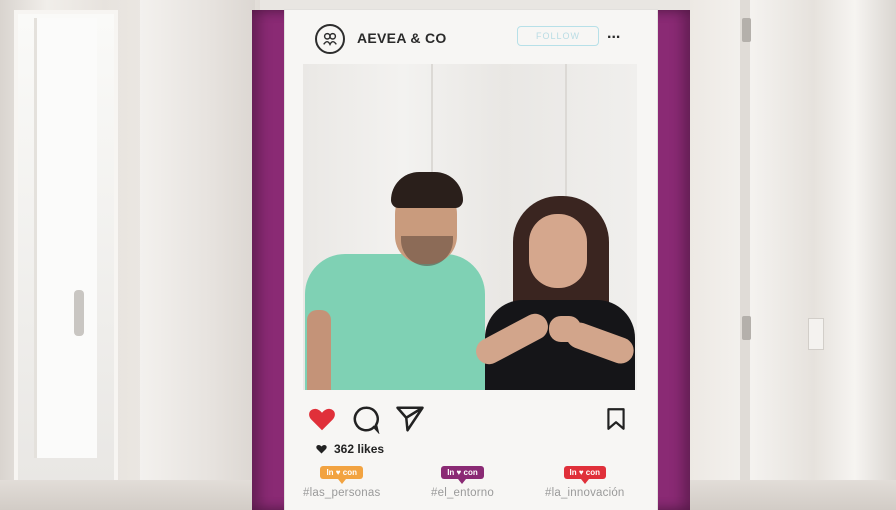 Image resolution: width=896 pixels, height=510 pixels. What do you see at coordinates (359, 449) in the screenshot?
I see `likes-label: 362 likes` at bounding box center [359, 449].